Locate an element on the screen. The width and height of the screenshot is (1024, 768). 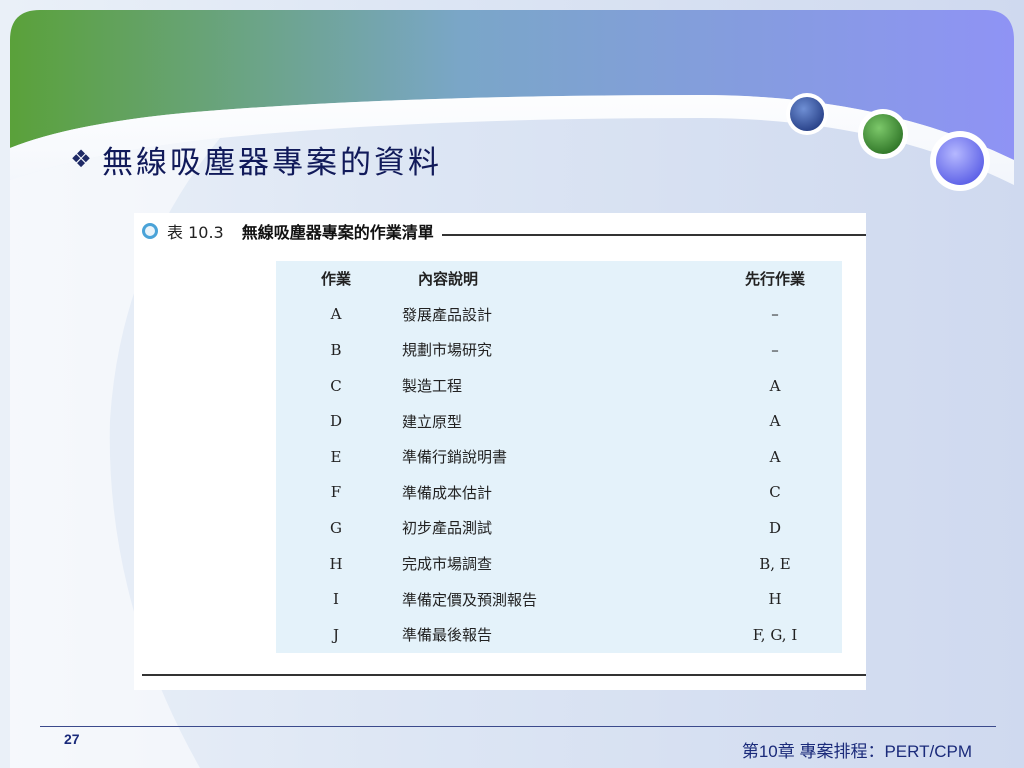
table-bottom-rule is located at coordinates (504, 675).